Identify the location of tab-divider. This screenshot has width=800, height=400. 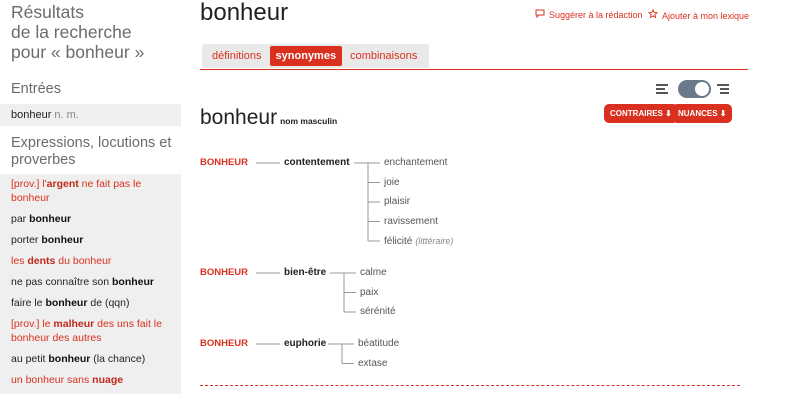
(474, 69).